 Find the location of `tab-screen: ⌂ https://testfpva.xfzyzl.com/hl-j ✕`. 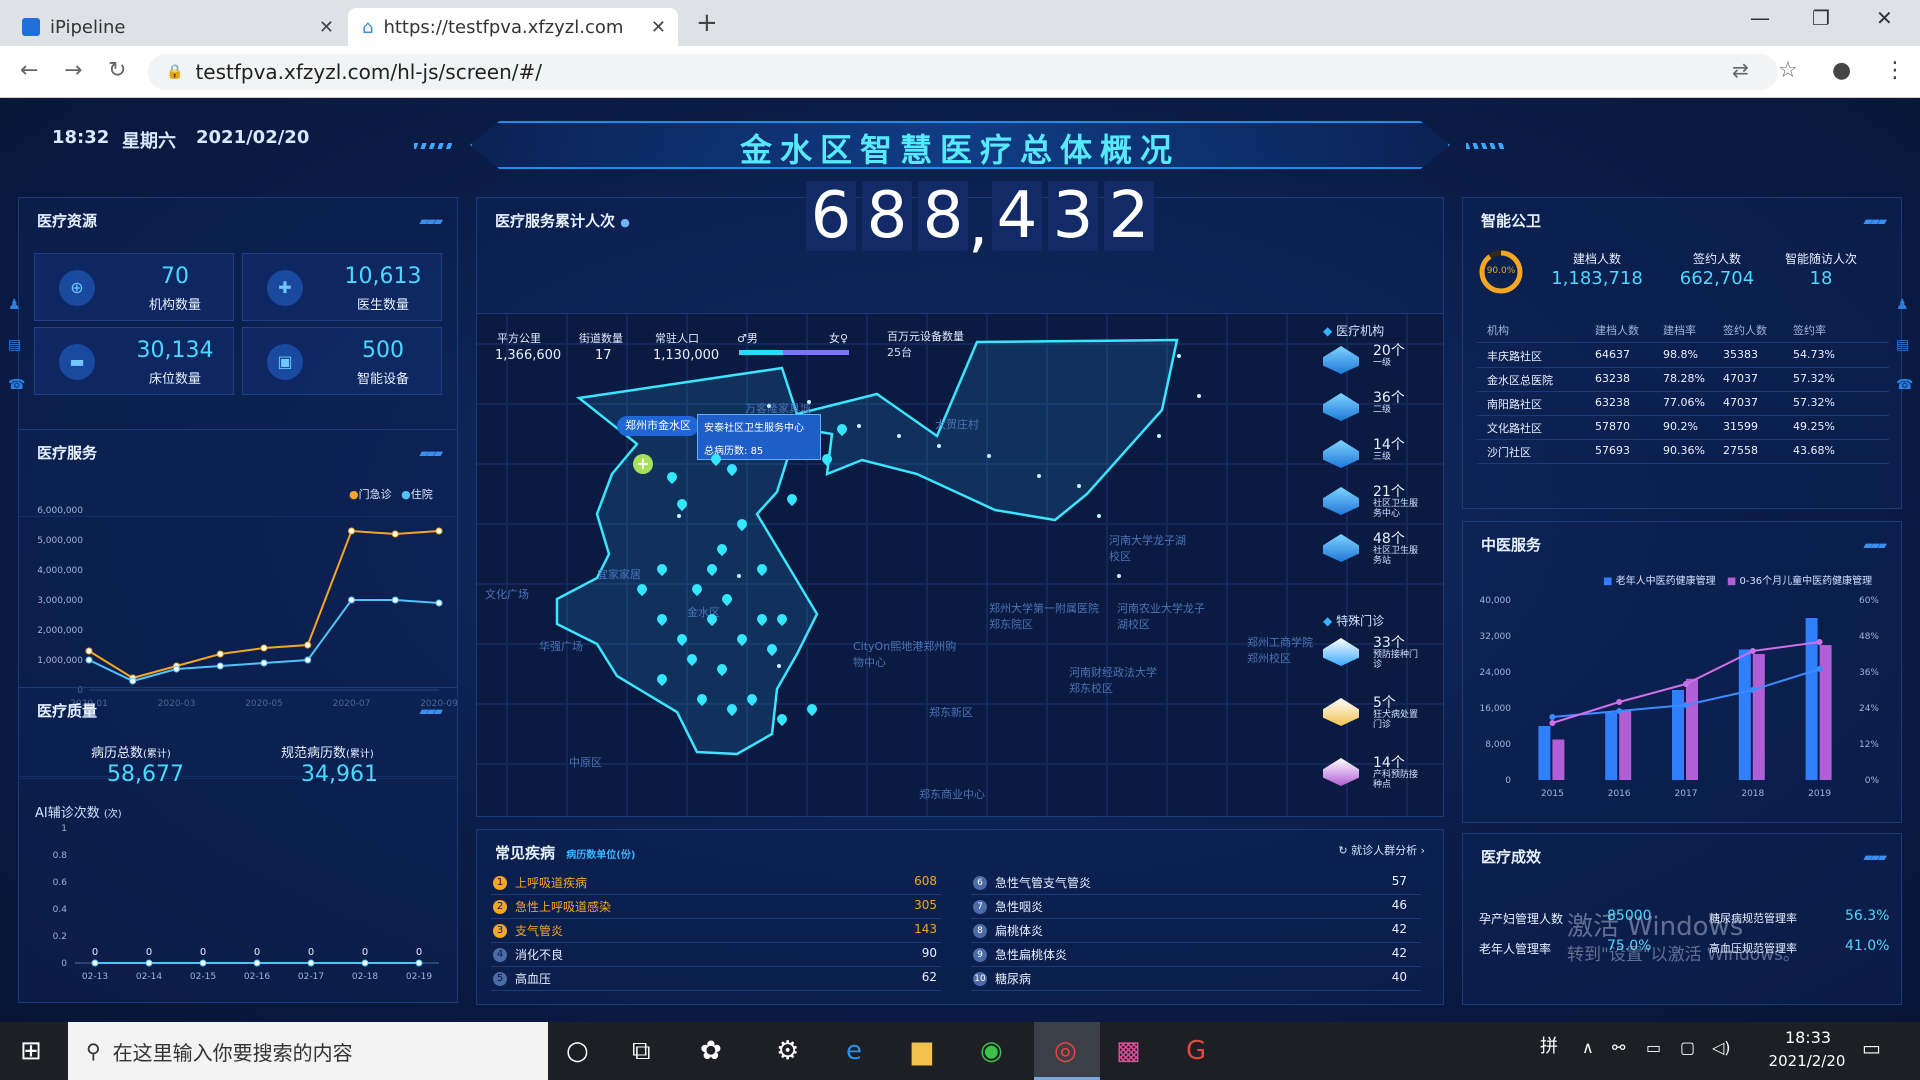

tab-screen: ⌂ https://testfpva.xfzyzl.com/hl-j ✕ is located at coordinates (513, 27).